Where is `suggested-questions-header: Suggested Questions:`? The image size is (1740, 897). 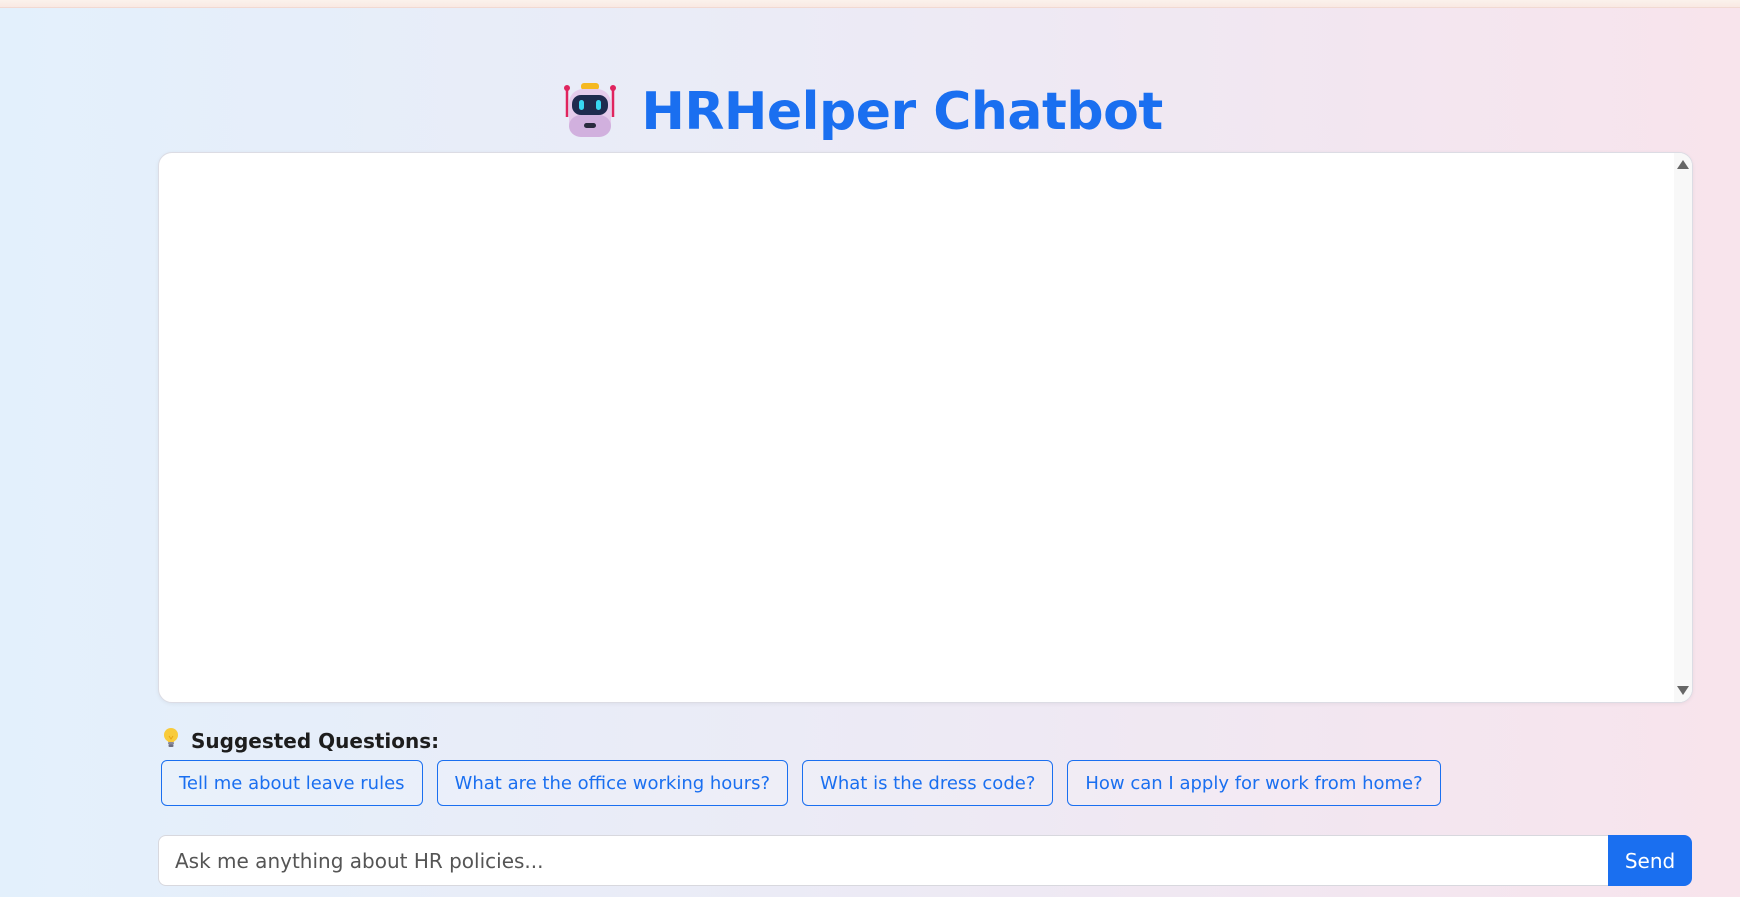 suggested-questions-header: Suggested Questions: is located at coordinates (300, 740).